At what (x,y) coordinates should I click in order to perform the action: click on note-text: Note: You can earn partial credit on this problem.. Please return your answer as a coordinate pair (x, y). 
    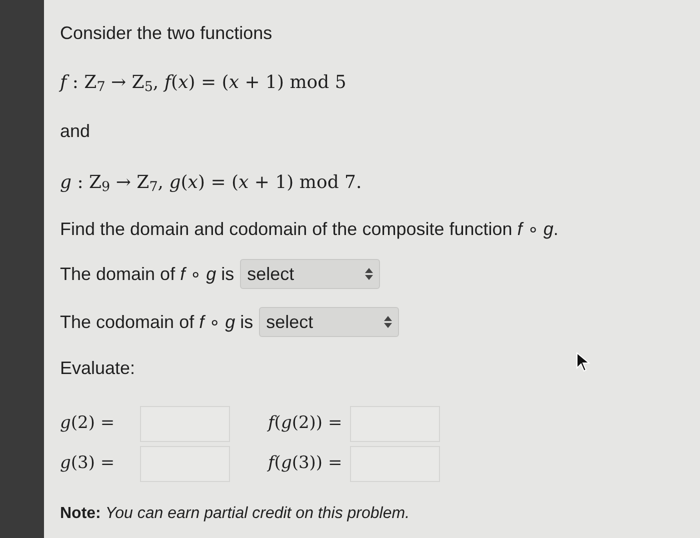
    Looking at the image, I should click on (235, 514).